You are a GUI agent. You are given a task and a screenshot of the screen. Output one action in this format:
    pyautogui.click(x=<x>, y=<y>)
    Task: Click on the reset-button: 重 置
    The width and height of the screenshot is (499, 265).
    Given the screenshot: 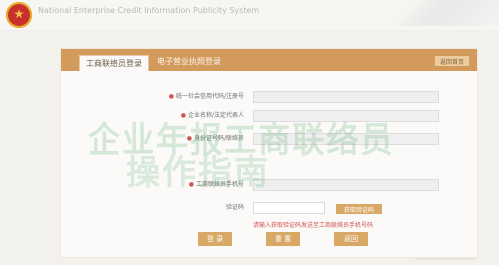 What is the action you would take?
    pyautogui.click(x=283, y=239)
    